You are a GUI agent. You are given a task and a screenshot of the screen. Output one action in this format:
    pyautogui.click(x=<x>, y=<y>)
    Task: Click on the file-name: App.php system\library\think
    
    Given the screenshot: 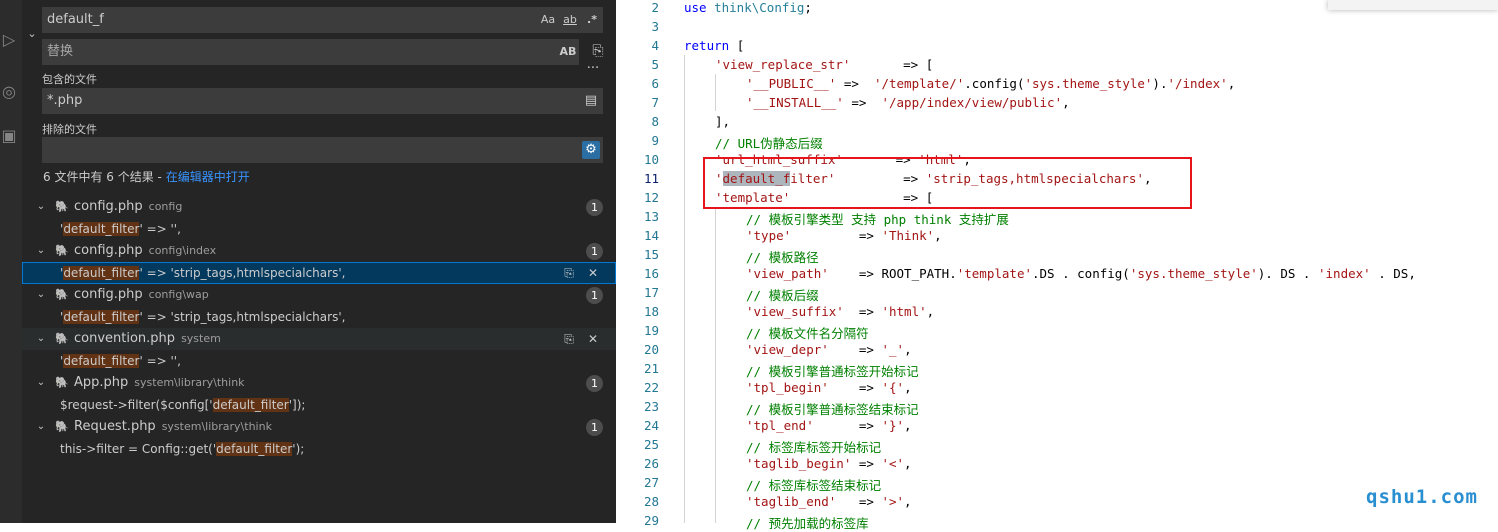 What is the action you would take?
    pyautogui.click(x=159, y=382)
    